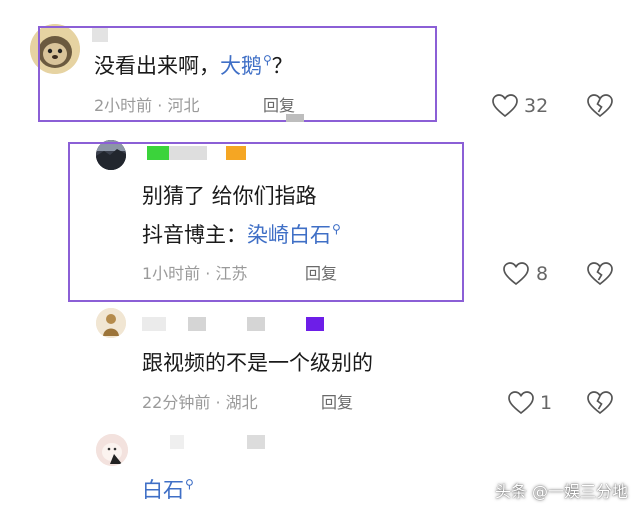 The height and width of the screenshot is (512, 640). What do you see at coordinates (289, 235) in the screenshot?
I see `search-link: 染崎白石` at bounding box center [289, 235].